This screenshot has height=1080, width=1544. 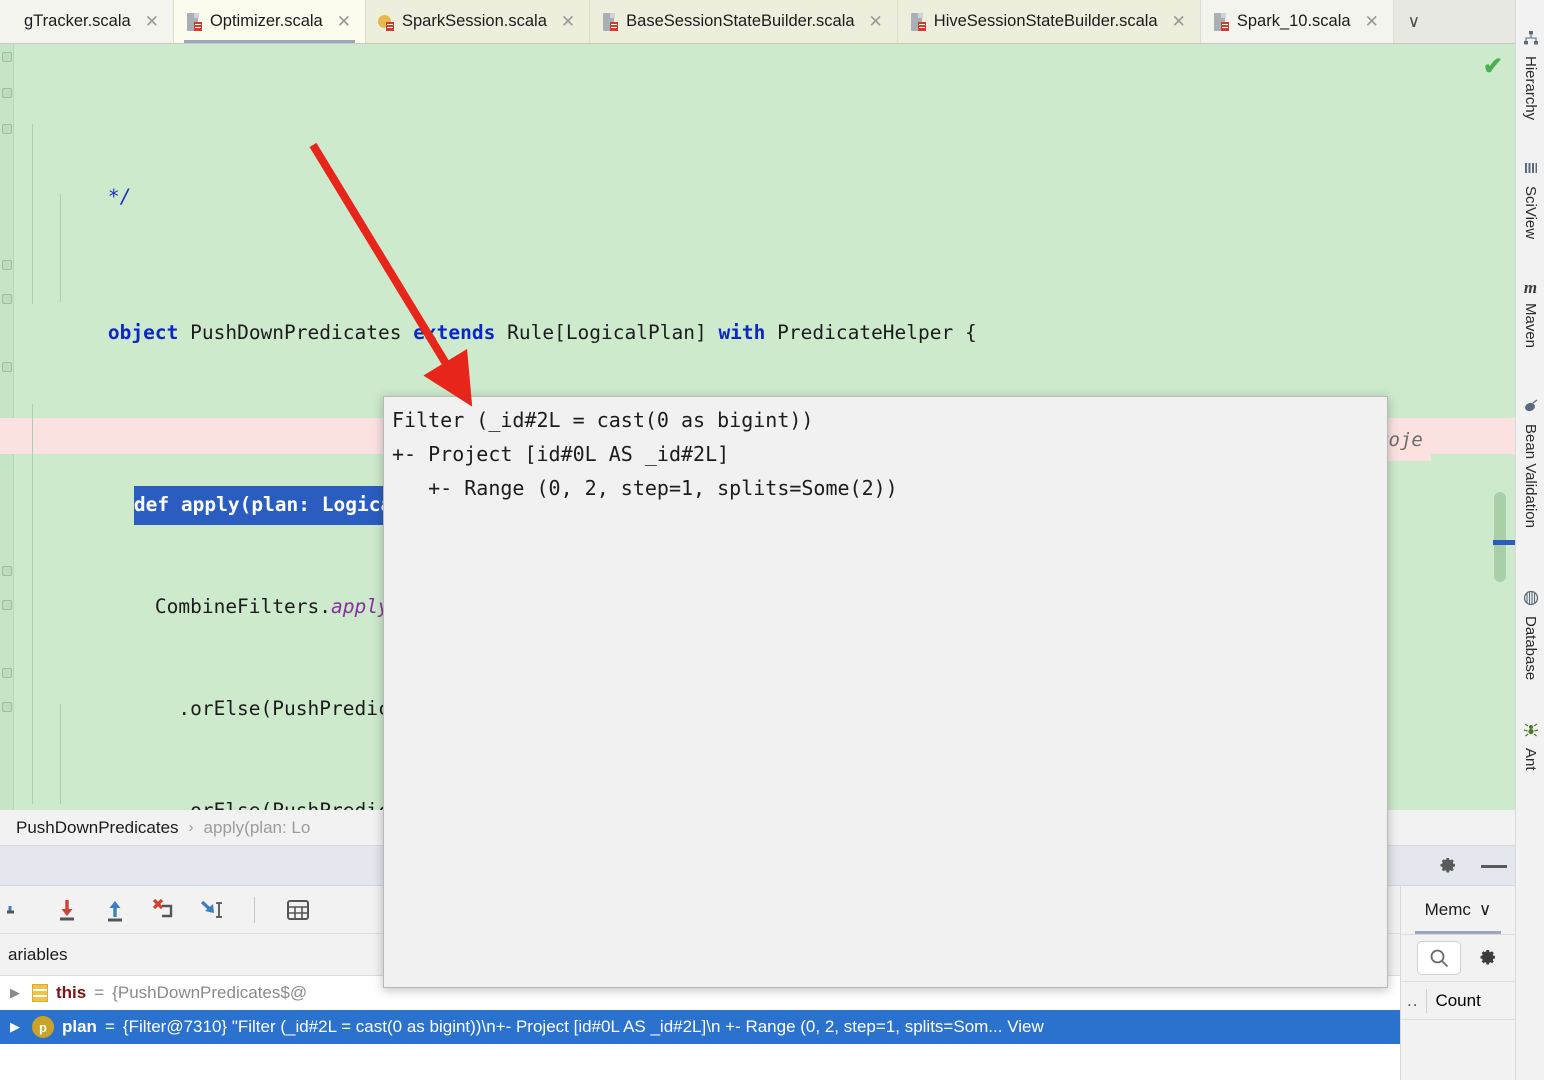 I want to click on tab-gTracker: gTracker.scala ✕, so click(x=87, y=21).